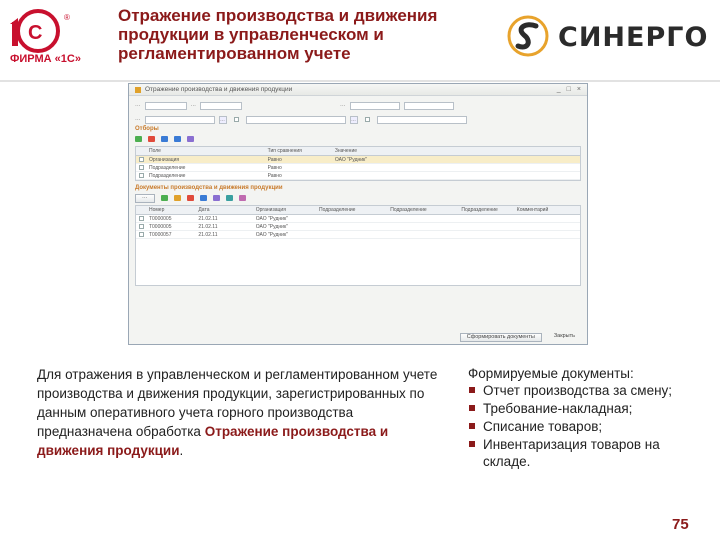 This screenshot has height=540, width=720. Describe the element at coordinates (558, 408) in the screenshot. I see `list-item-text: Требование-накладная;` at that location.